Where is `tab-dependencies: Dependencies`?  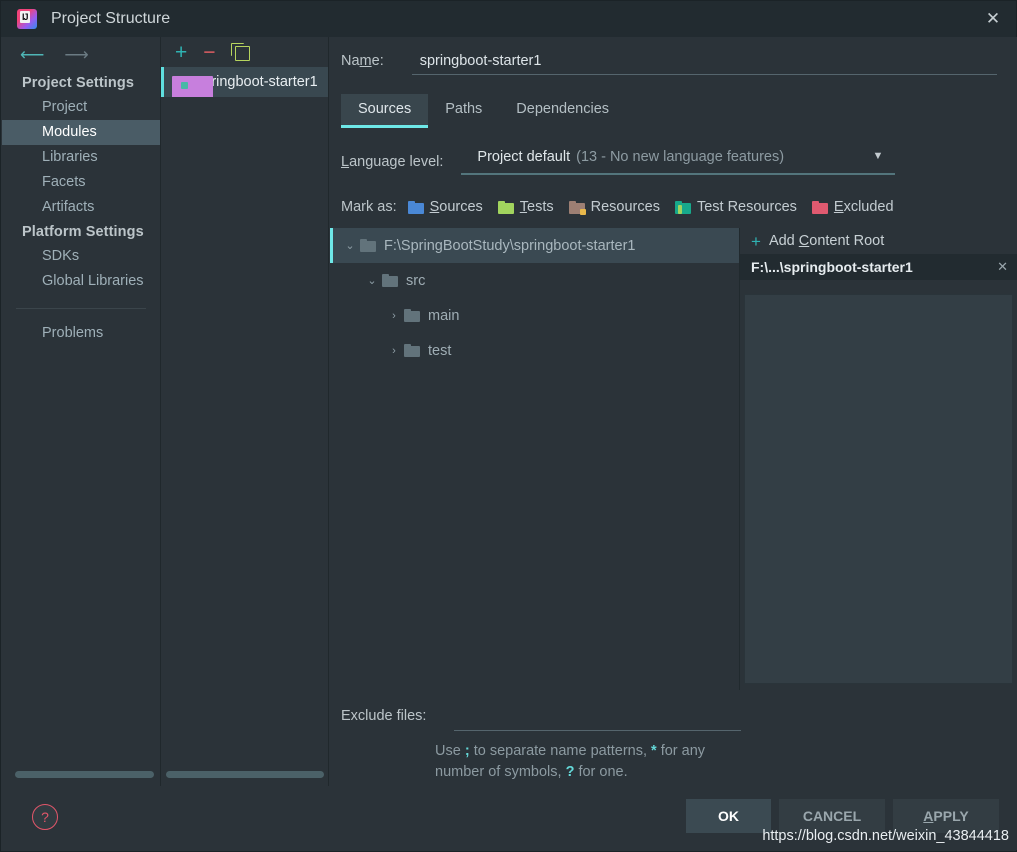
tab-dependencies: Dependencies is located at coordinates (562, 111).